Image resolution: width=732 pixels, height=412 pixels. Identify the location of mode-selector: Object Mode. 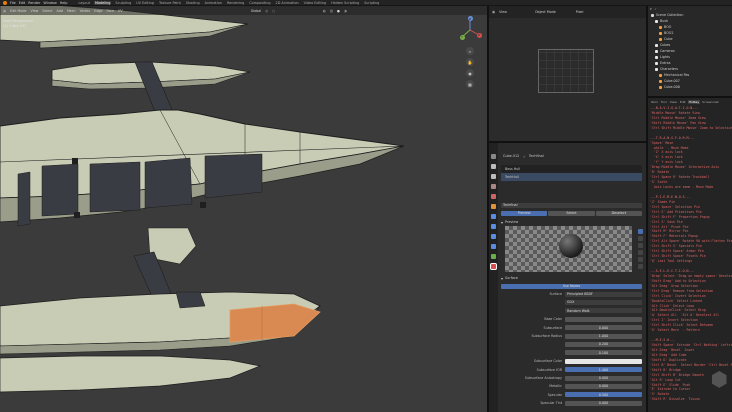
(545, 12).